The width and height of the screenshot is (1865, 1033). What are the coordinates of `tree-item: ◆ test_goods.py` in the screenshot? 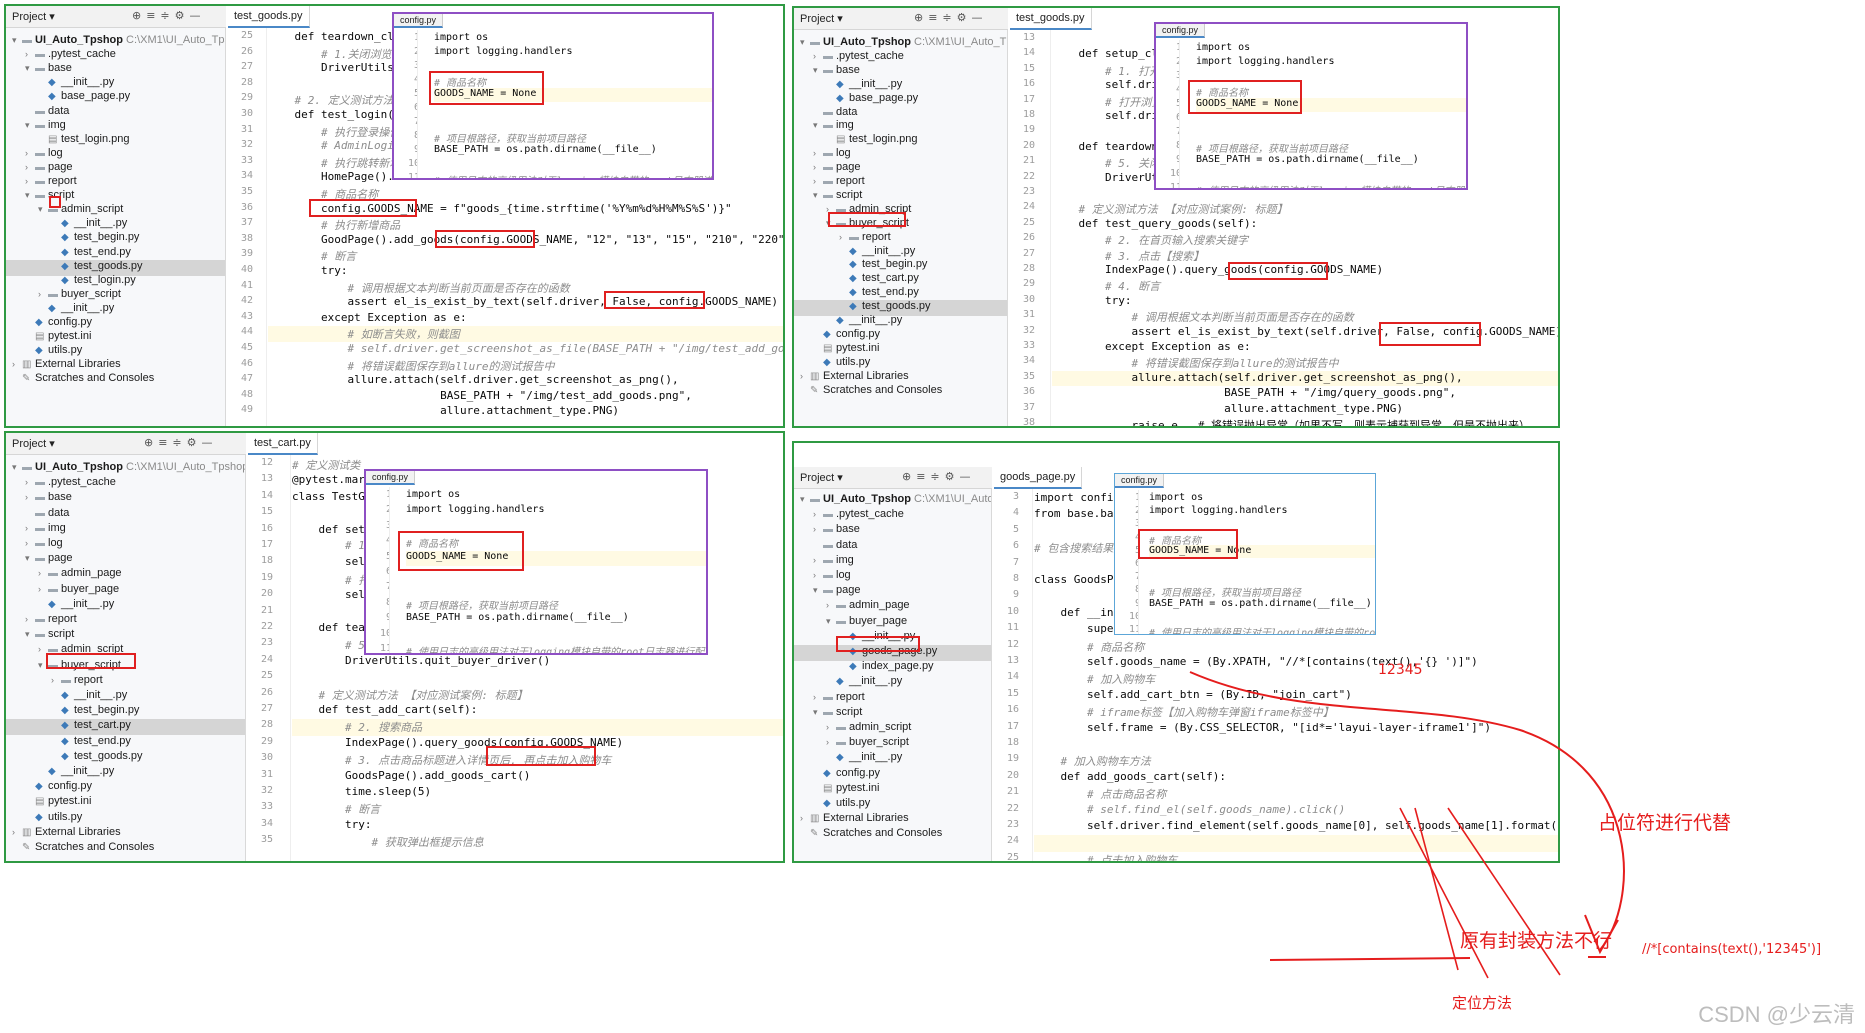 It's located at (125, 758).